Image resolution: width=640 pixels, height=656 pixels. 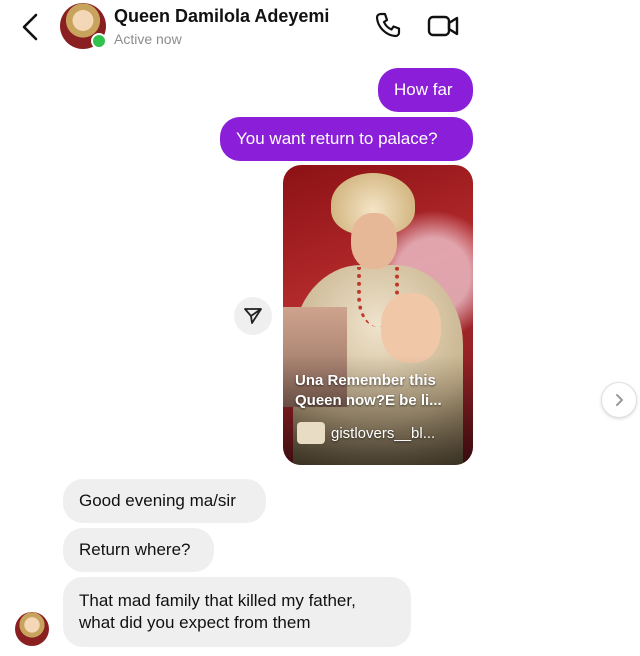 What do you see at coordinates (83, 26) in the screenshot?
I see `contact-avatar` at bounding box center [83, 26].